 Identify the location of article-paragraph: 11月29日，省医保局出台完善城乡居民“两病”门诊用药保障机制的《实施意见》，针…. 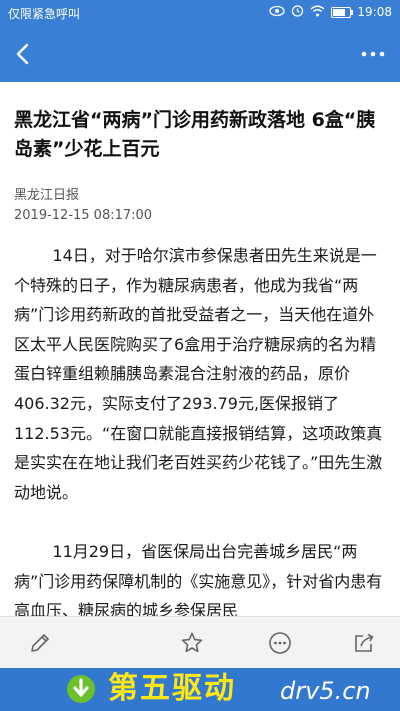
(198, 581).